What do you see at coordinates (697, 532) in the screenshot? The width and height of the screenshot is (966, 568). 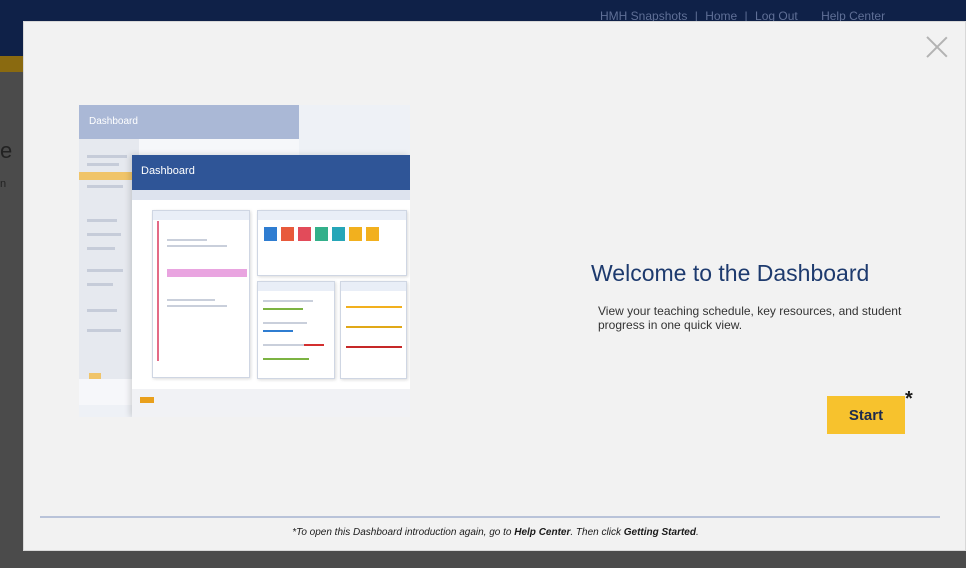 I see `footer-suffix: .` at bounding box center [697, 532].